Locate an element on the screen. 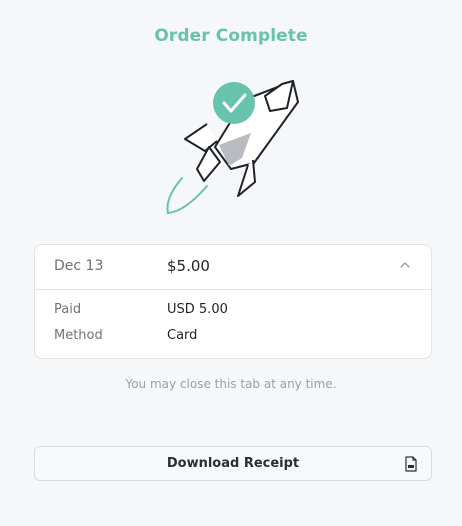 The height and width of the screenshot is (526, 462). rocket-icon is located at coordinates (232, 147).